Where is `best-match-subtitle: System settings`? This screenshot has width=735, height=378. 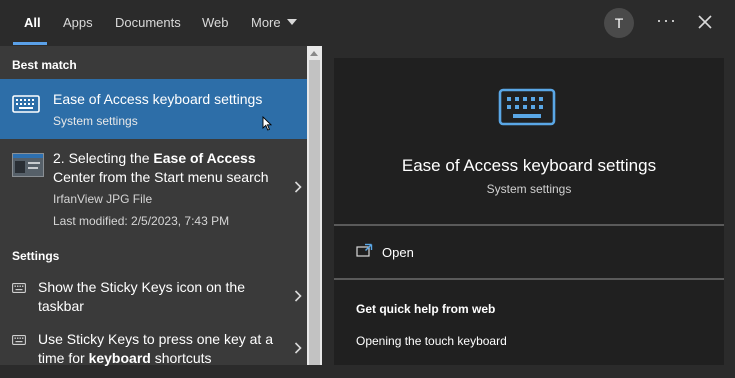
best-match-subtitle: System settings is located at coordinates (95, 121).